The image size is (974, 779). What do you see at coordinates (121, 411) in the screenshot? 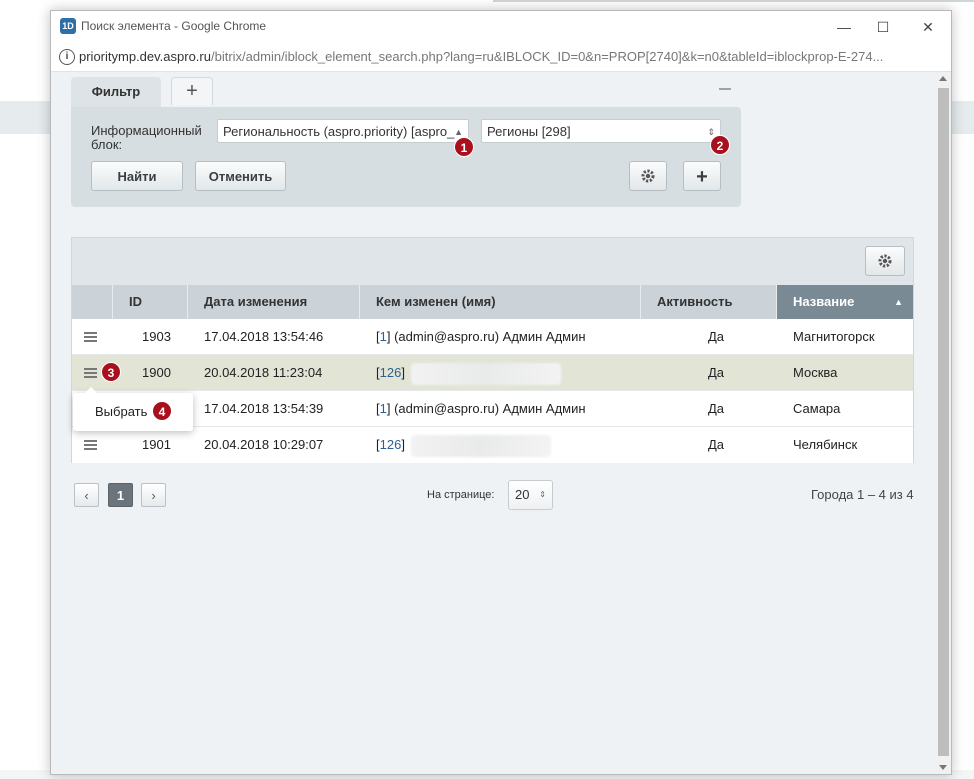
I see `menu-item-select: Выбрать` at bounding box center [121, 411].